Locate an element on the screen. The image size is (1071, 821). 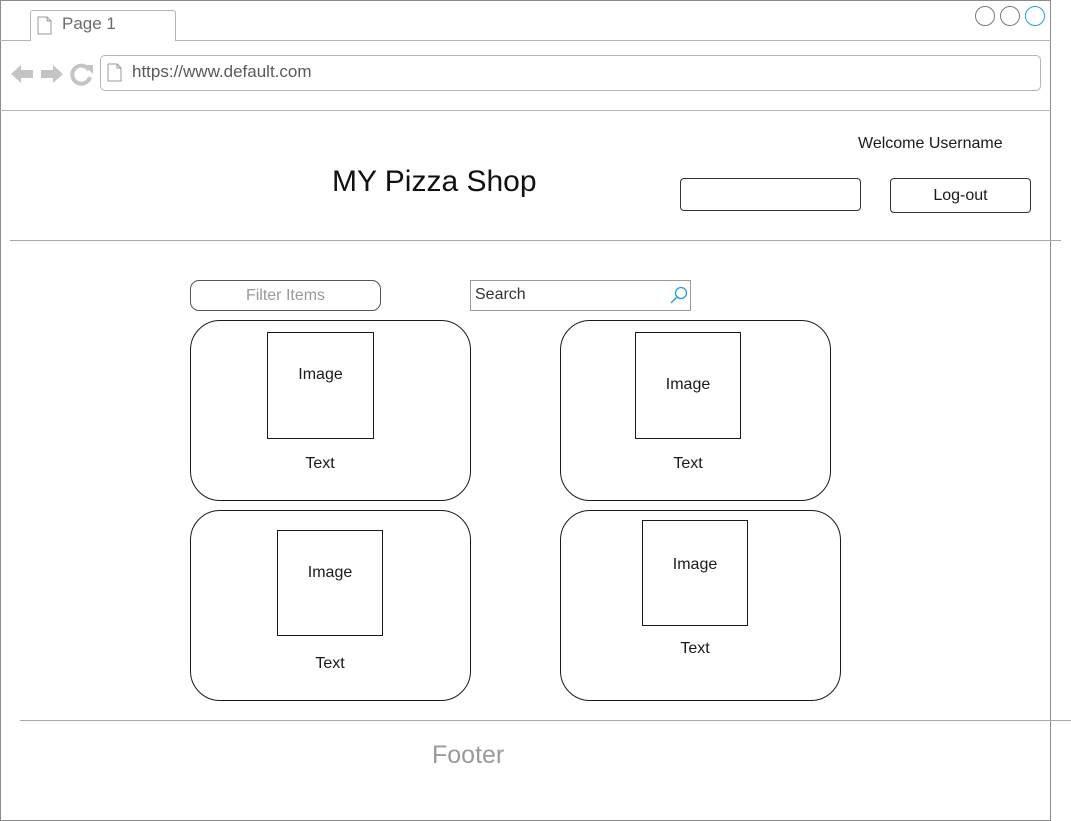
page-icon is located at coordinates (114, 72).